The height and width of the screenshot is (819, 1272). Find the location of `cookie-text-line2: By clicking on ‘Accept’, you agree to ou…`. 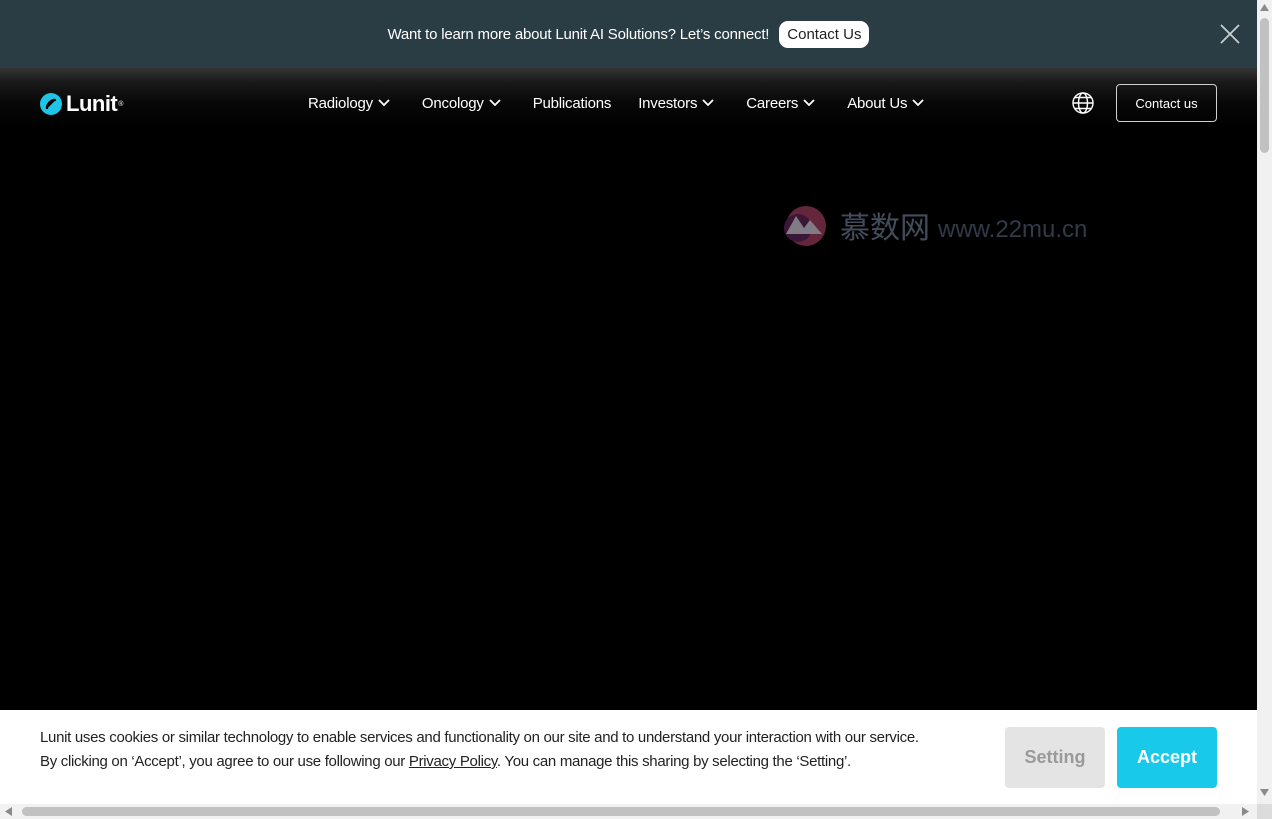

cookie-text-line2: By clicking on ‘Accept’, you agree to ou… is located at coordinates (505, 762).